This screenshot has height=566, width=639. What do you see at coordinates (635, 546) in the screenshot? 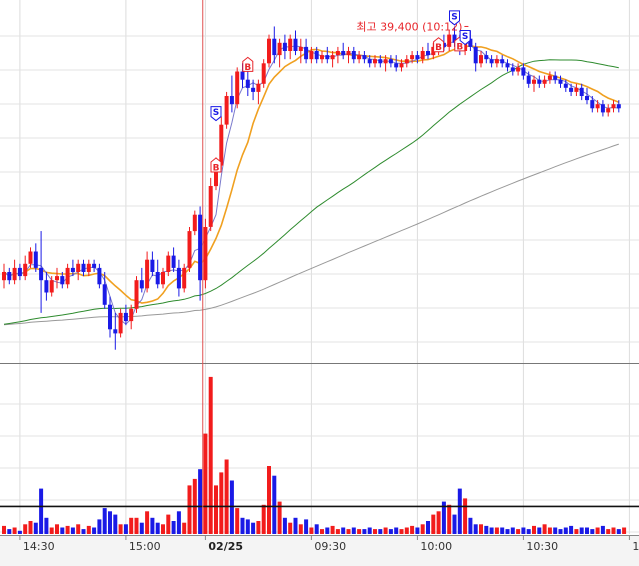
I see `x-tick-label: 11:00` at bounding box center [635, 546].